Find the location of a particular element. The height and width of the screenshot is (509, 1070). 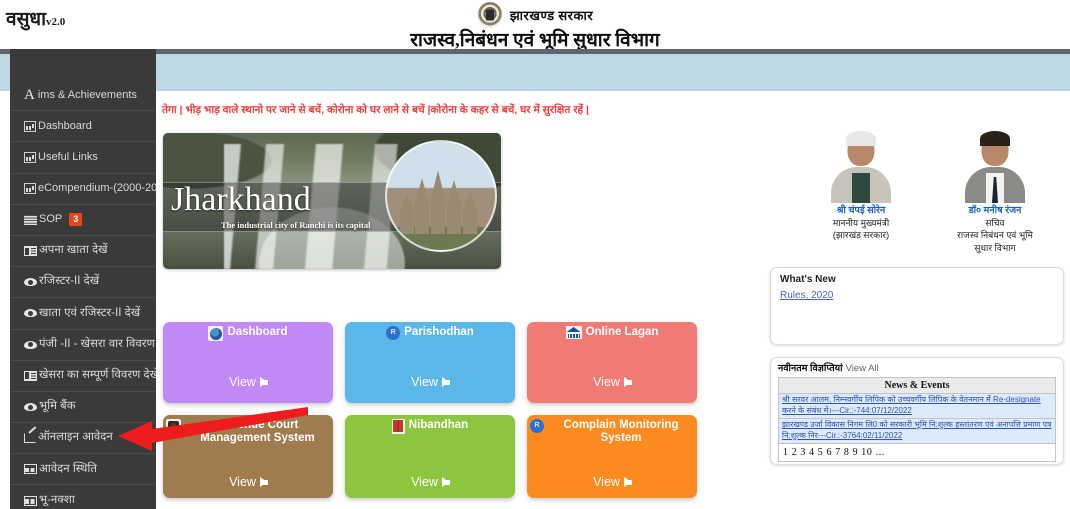

tile-header: Revenue Court Management System is located at coordinates (248, 432).